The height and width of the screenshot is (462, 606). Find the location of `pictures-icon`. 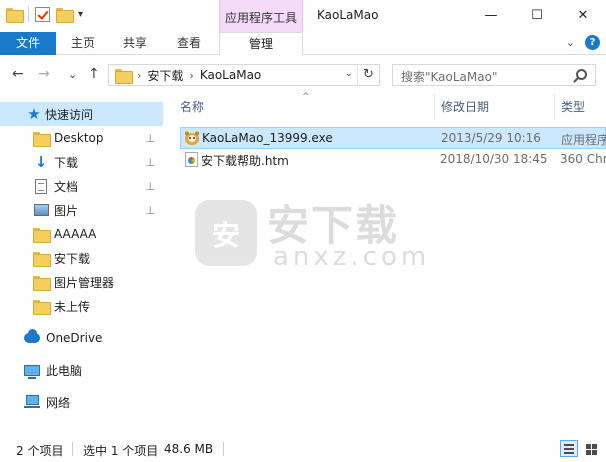

pictures-icon is located at coordinates (41, 210).